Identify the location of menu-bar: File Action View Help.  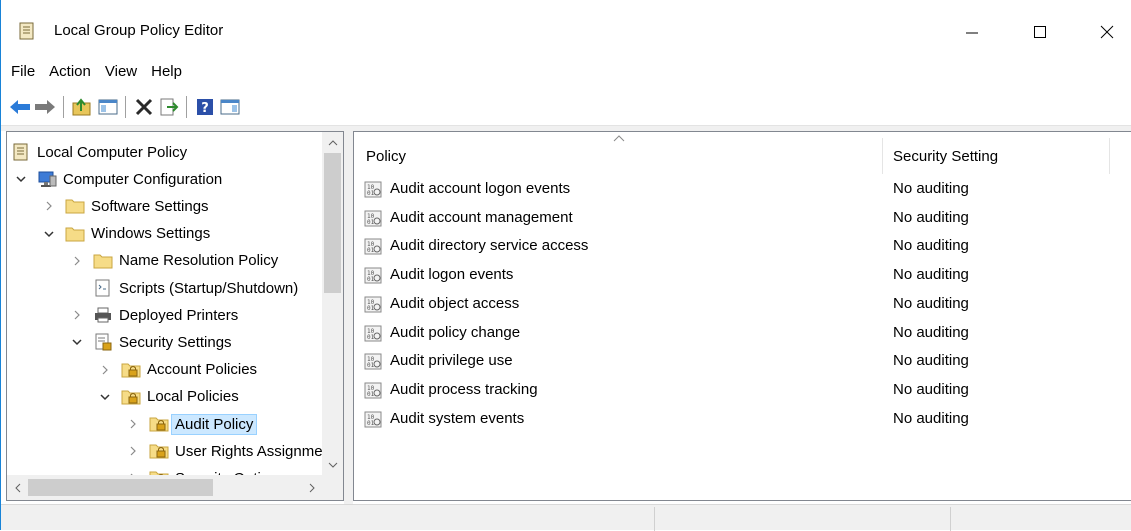
(93, 73).